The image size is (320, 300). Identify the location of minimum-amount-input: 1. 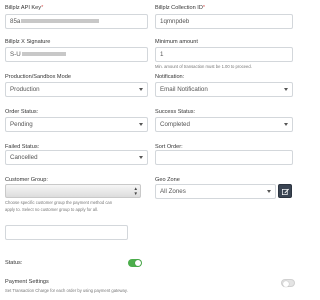
(224, 54).